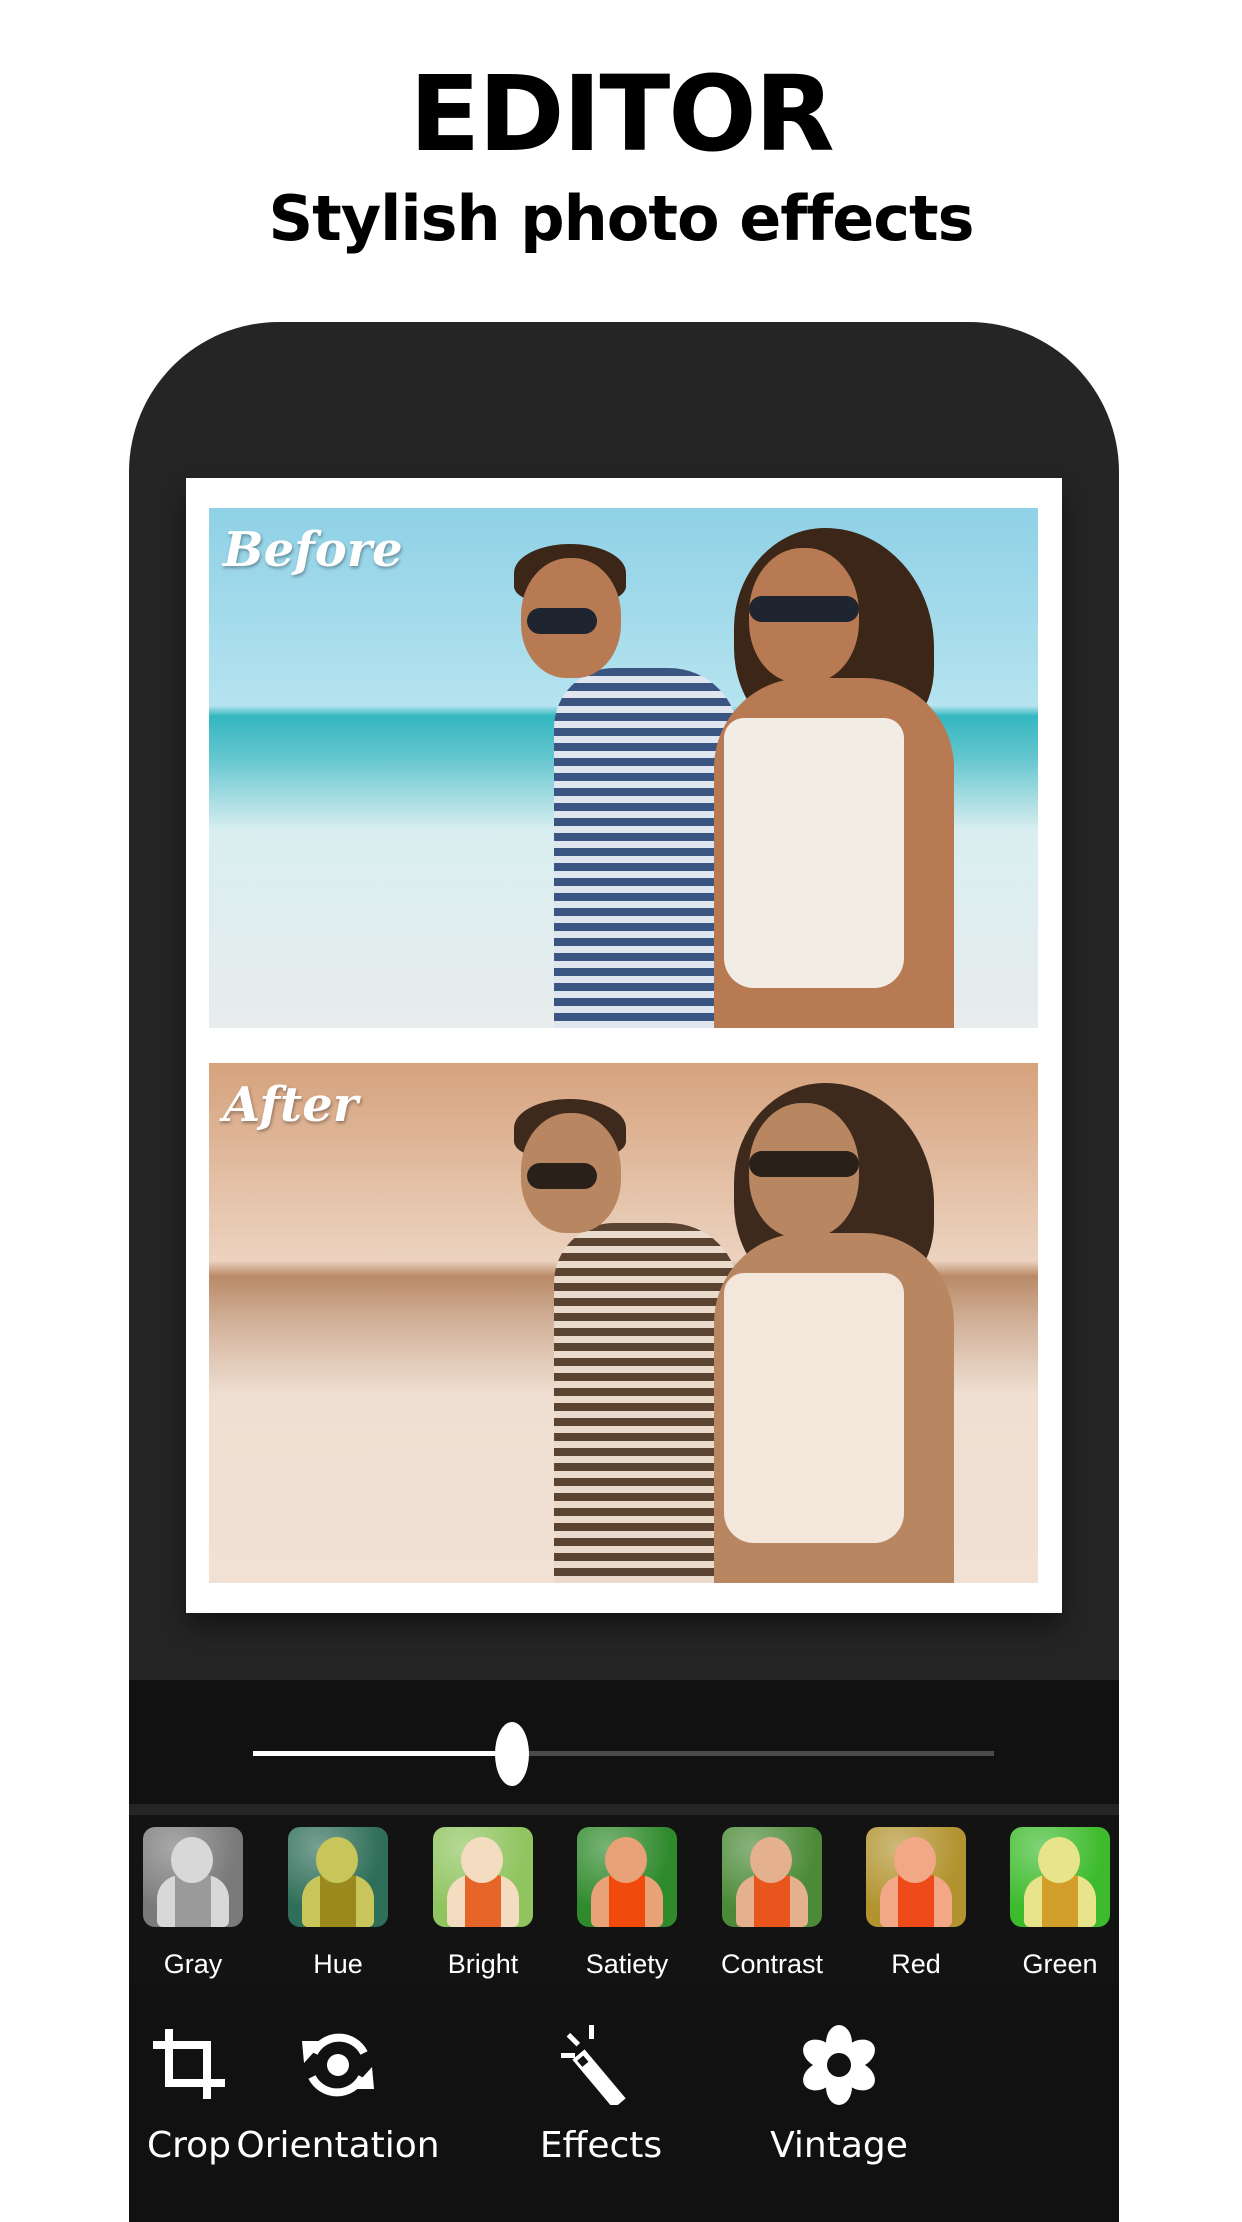 Image resolution: width=1242 pixels, height=2222 pixels. I want to click on crop-icon, so click(189, 2064).